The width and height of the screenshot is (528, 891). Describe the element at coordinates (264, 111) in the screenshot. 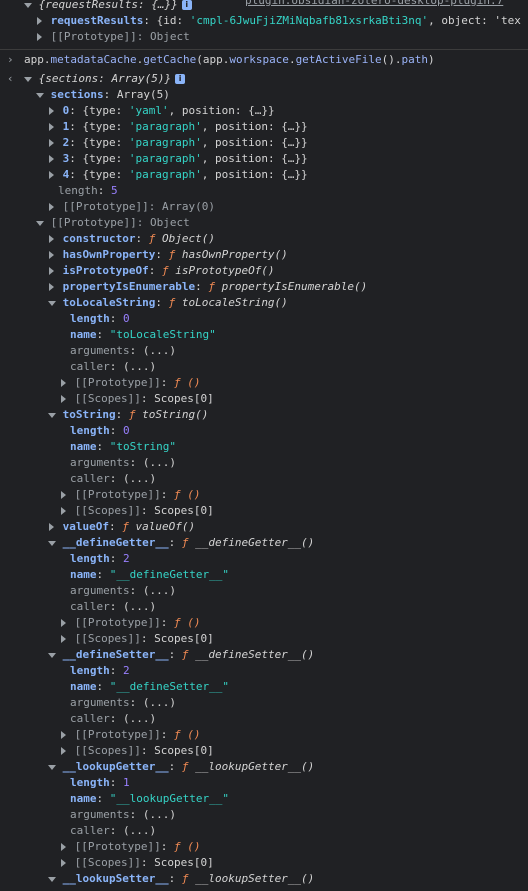

I see `section-item: 0: {type: 'yaml', position: {…}}` at that location.